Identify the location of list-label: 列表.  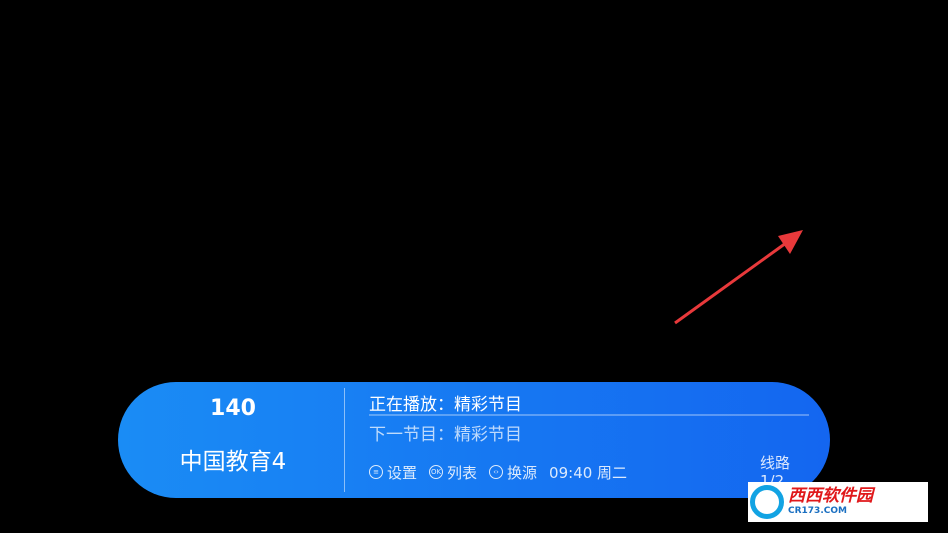
(462, 472).